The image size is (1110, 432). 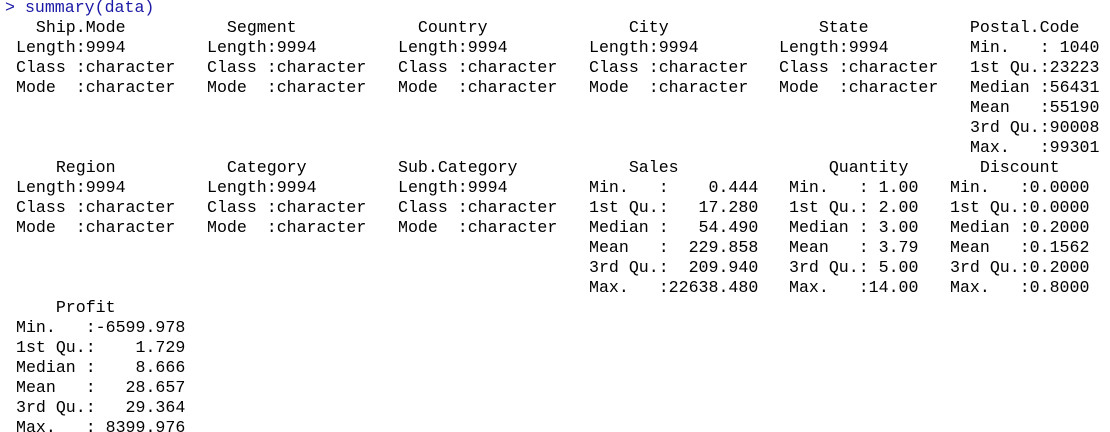 I want to click on country-row-3: Mode :character, so click(x=478, y=87).